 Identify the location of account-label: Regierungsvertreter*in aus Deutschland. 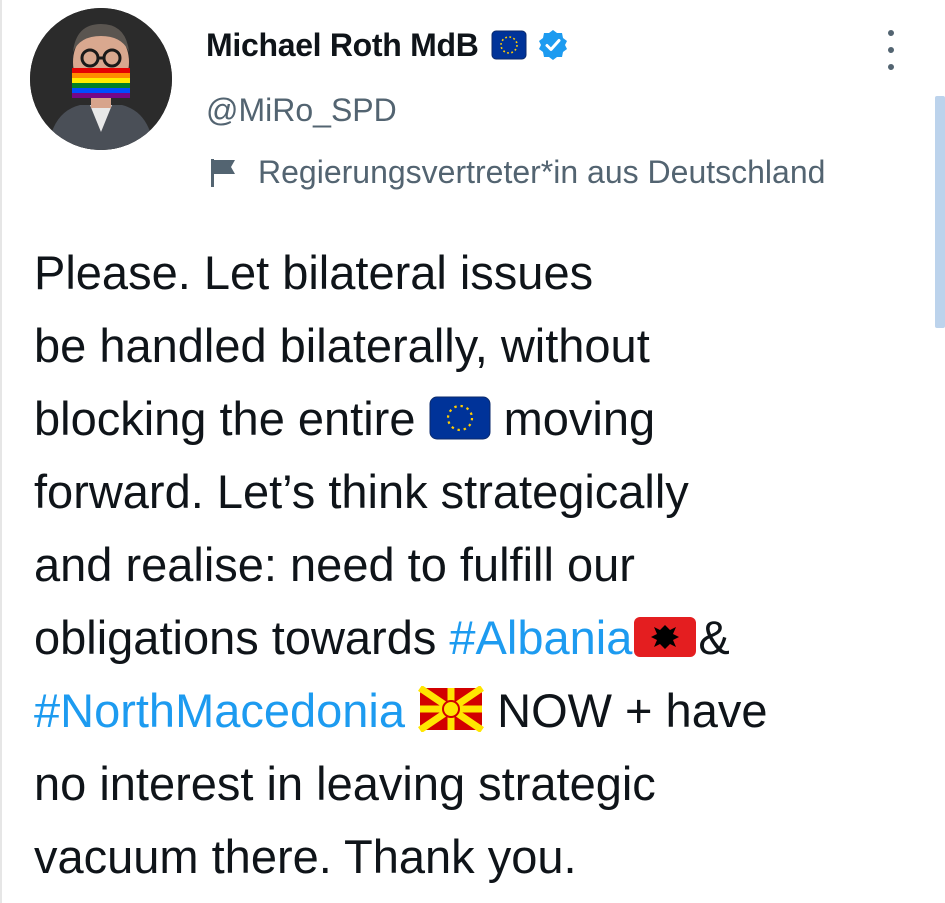
(515, 172).